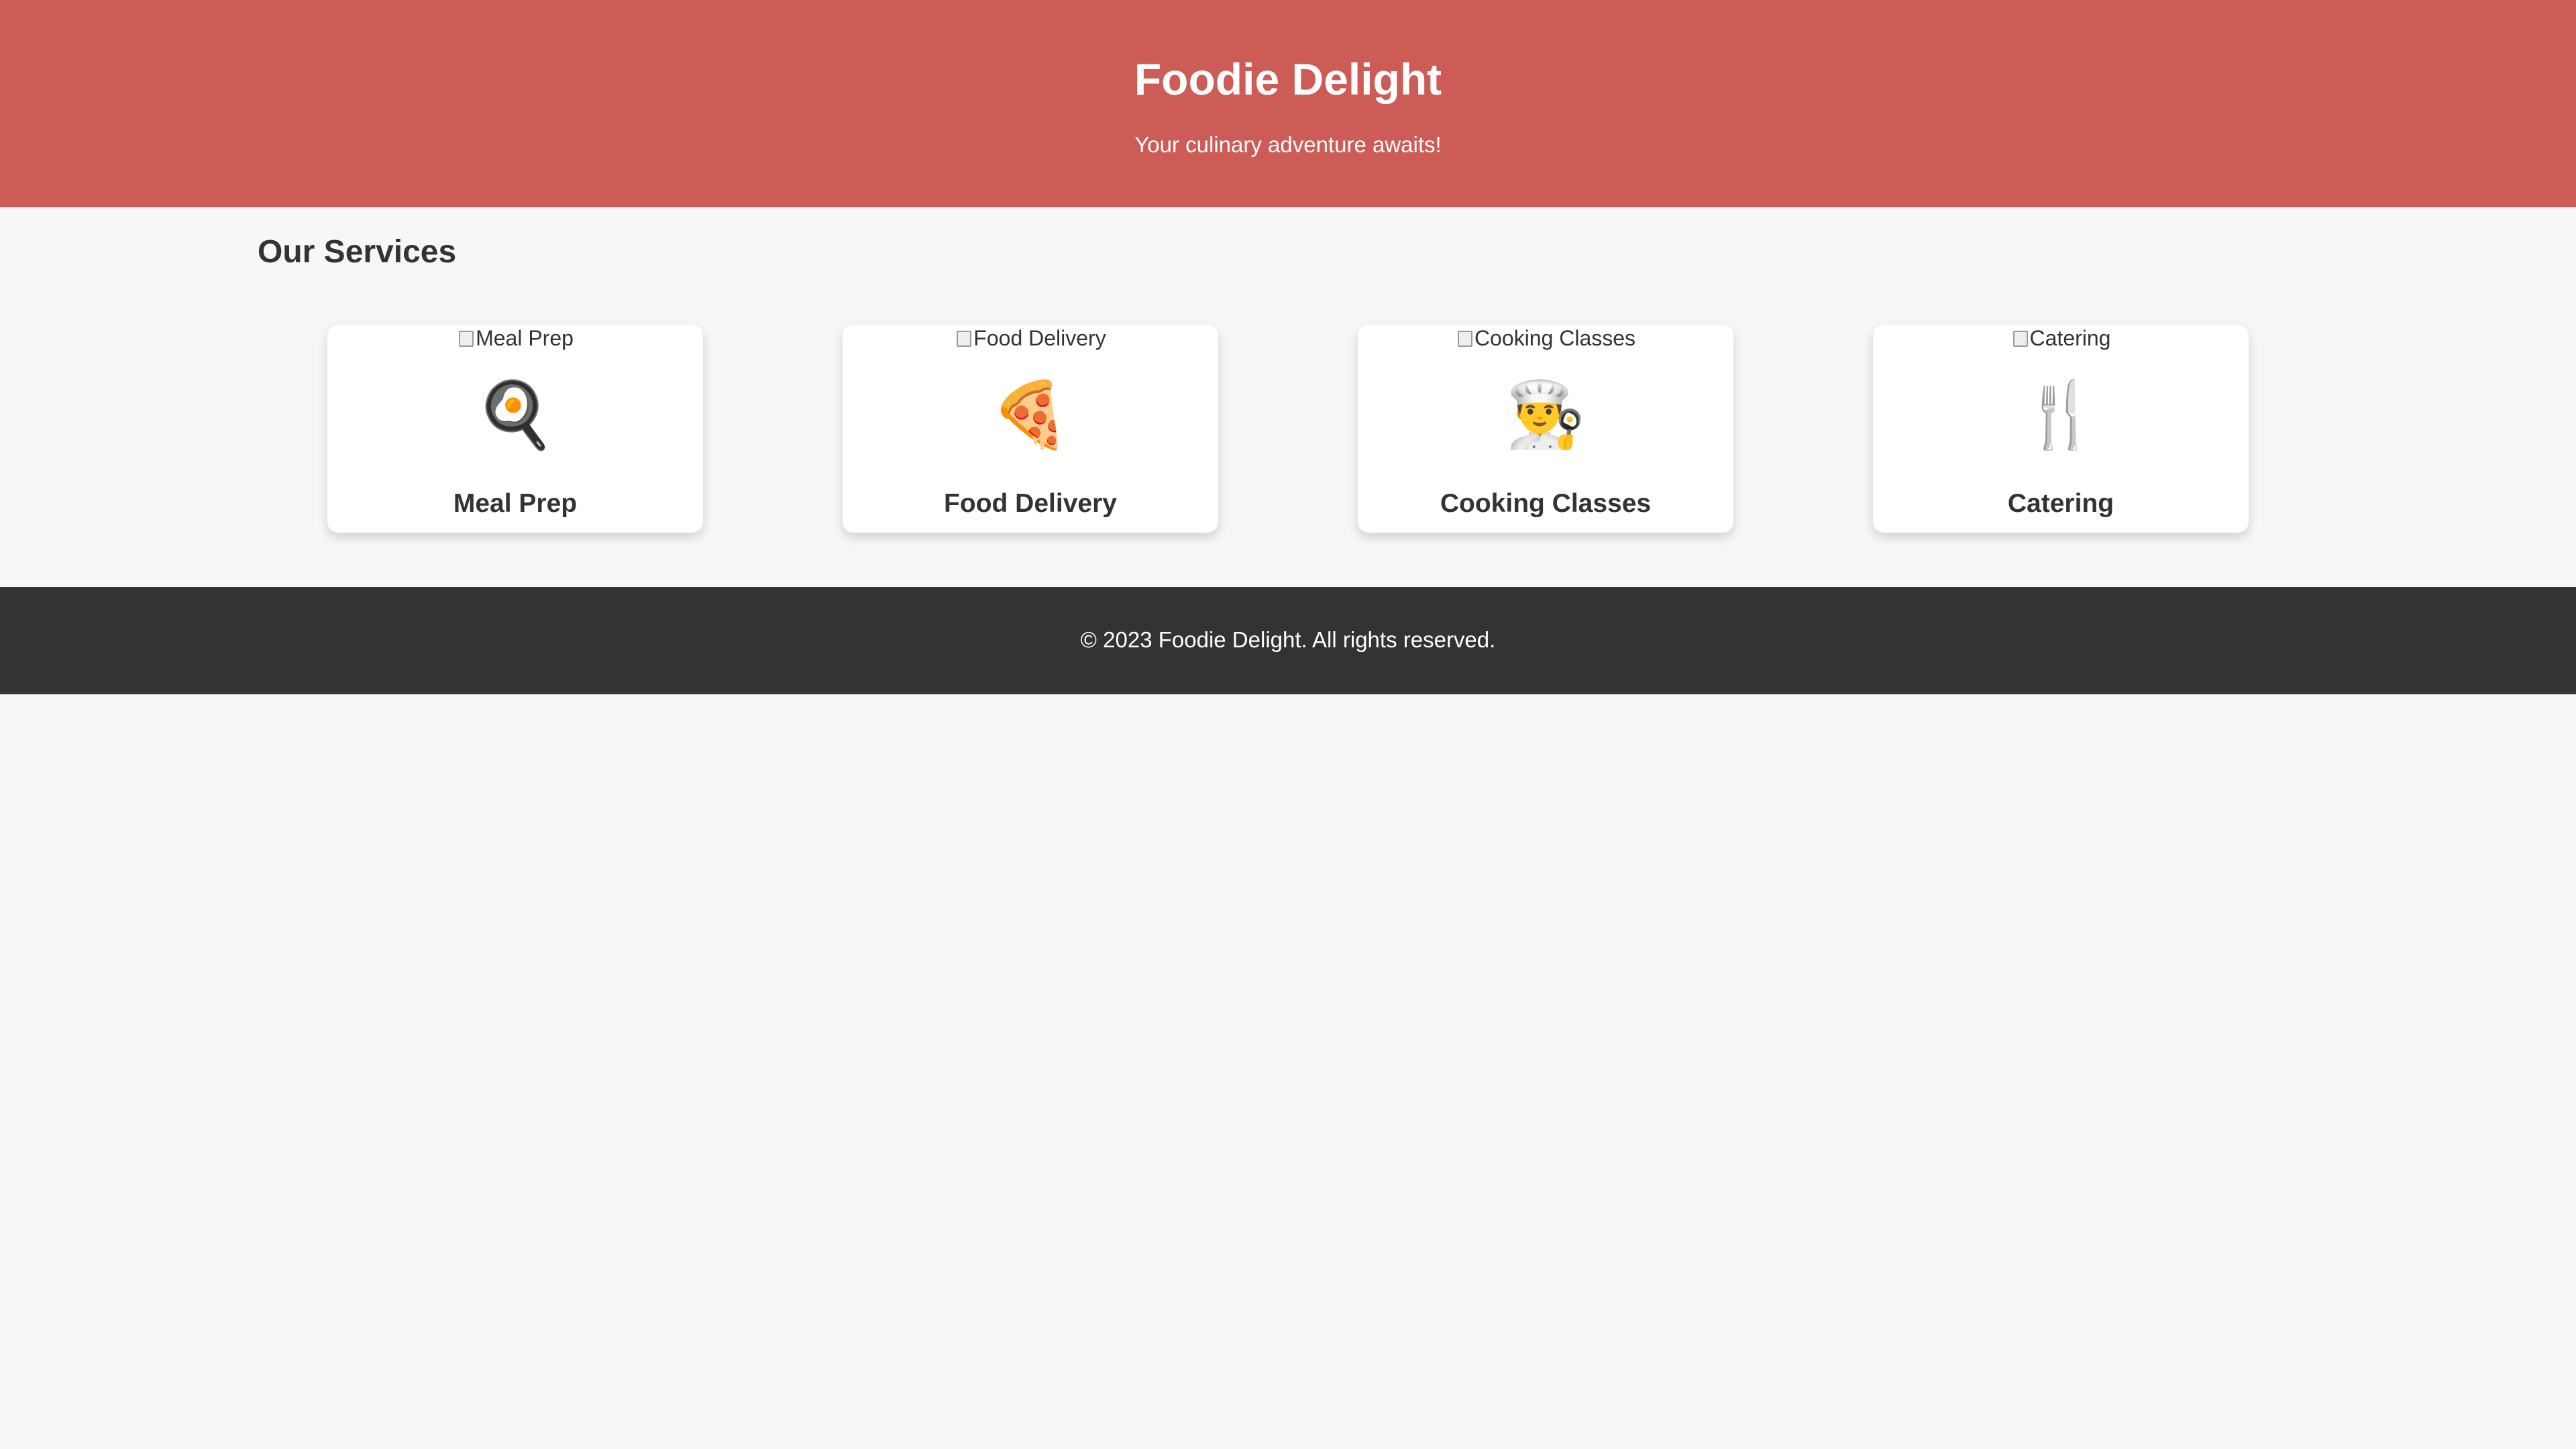 The height and width of the screenshot is (1449, 2576). Describe the element at coordinates (1288, 144) in the screenshot. I see `site-tagline: Your culinary adventure awaits!` at that location.